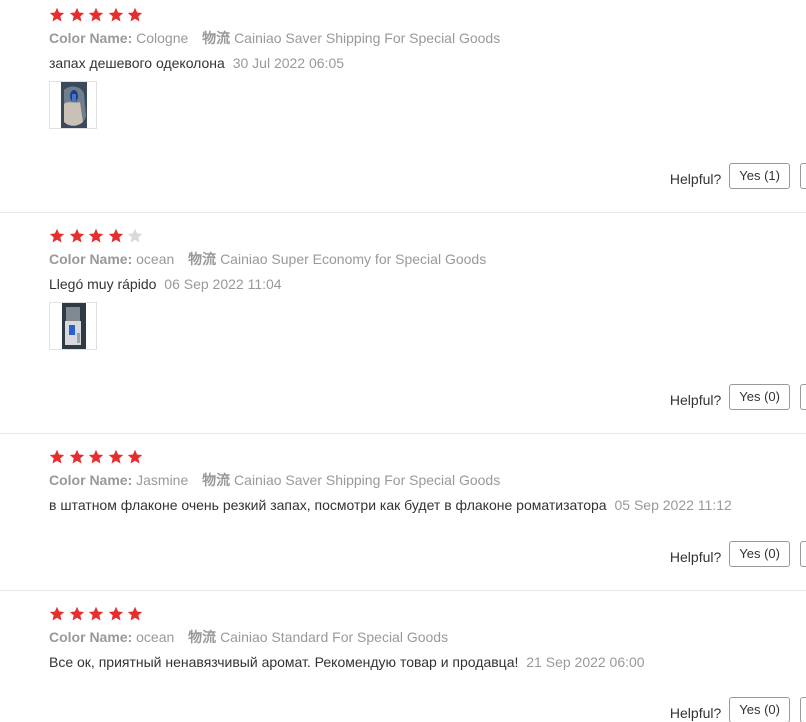 The height and width of the screenshot is (722, 806). I want to click on review-body: Llegó muy rápido 06 Sep 2022 11:04, so click(165, 284).